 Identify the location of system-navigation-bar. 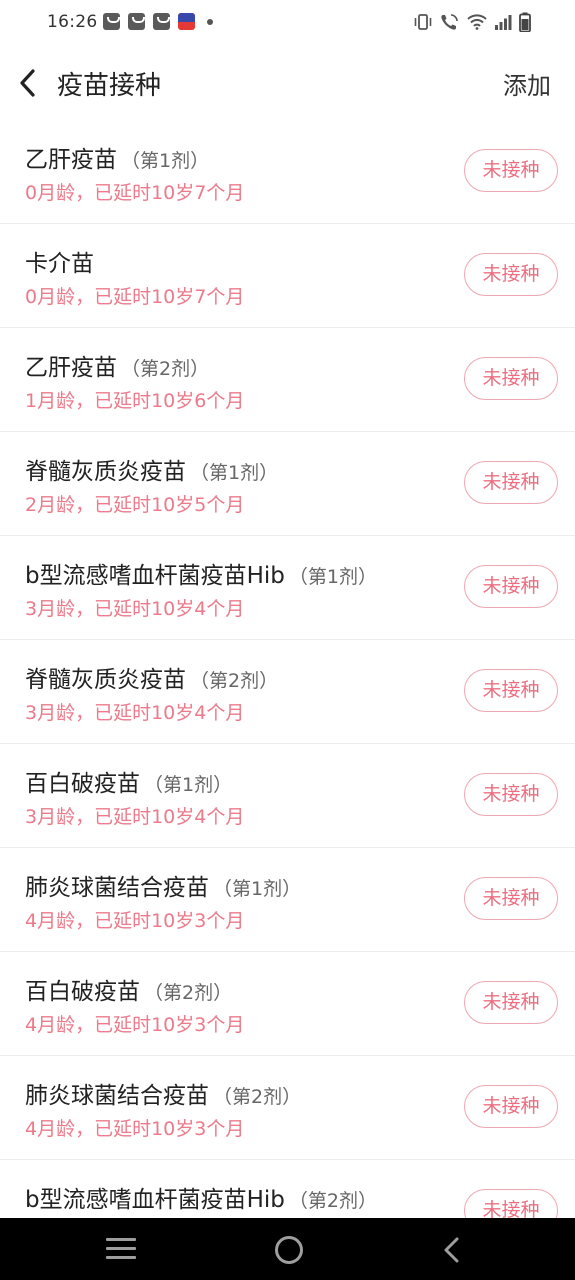
(287, 1249).